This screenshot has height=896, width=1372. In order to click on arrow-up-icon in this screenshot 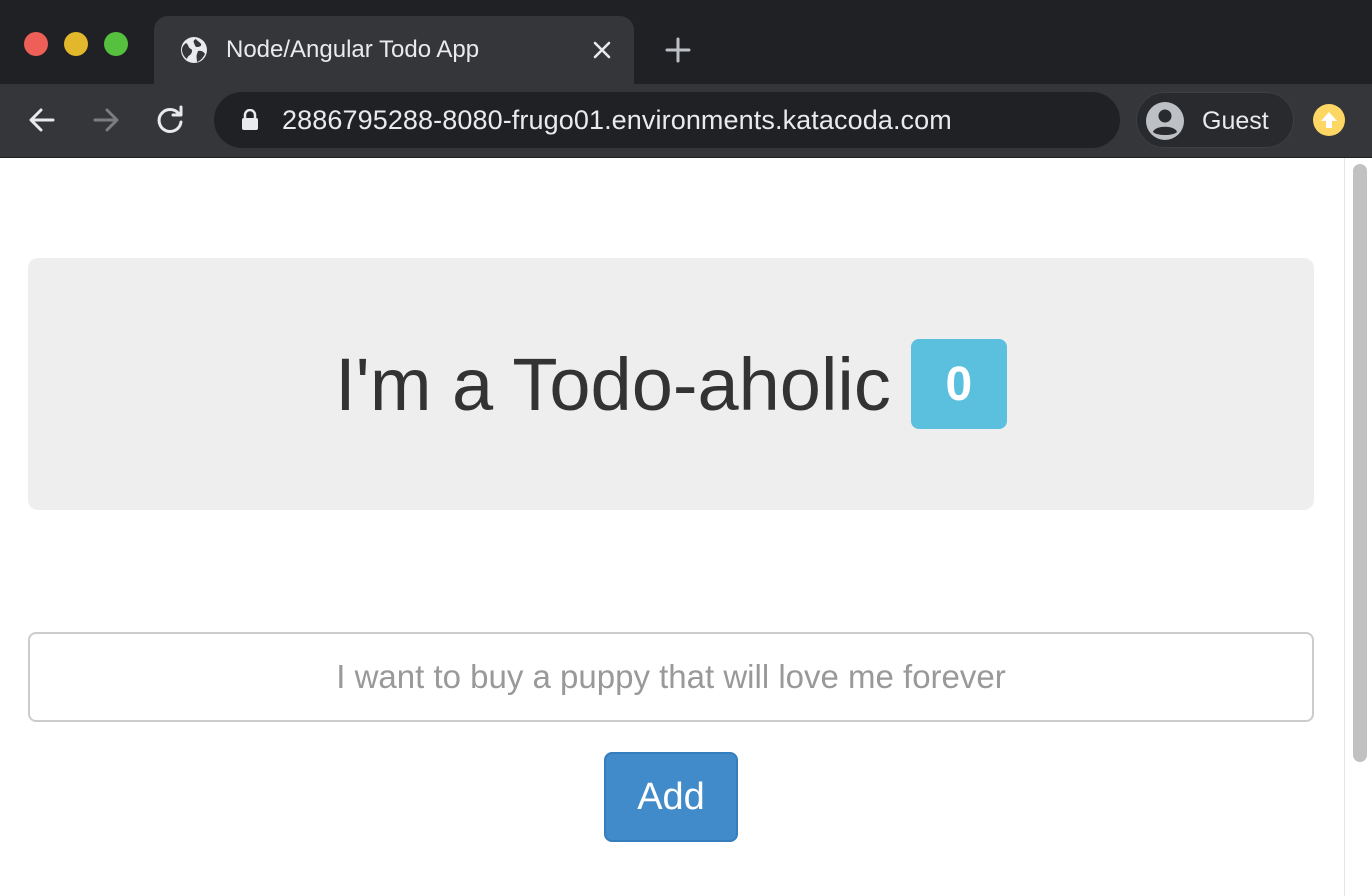, I will do `click(1329, 120)`.